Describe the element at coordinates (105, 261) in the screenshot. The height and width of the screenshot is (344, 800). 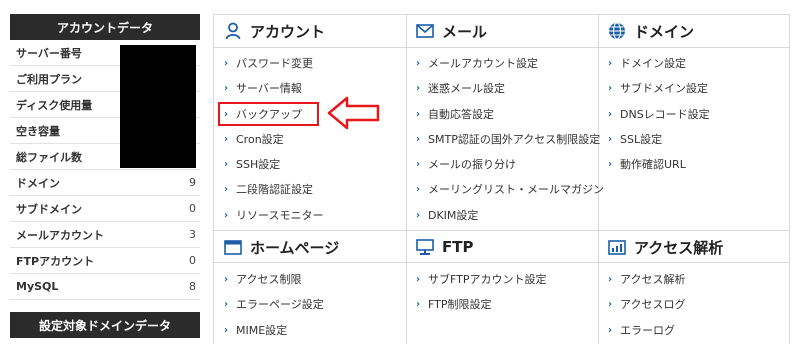
I see `sidebar-row-ftp-accounts: FTPアカウント 0` at that location.